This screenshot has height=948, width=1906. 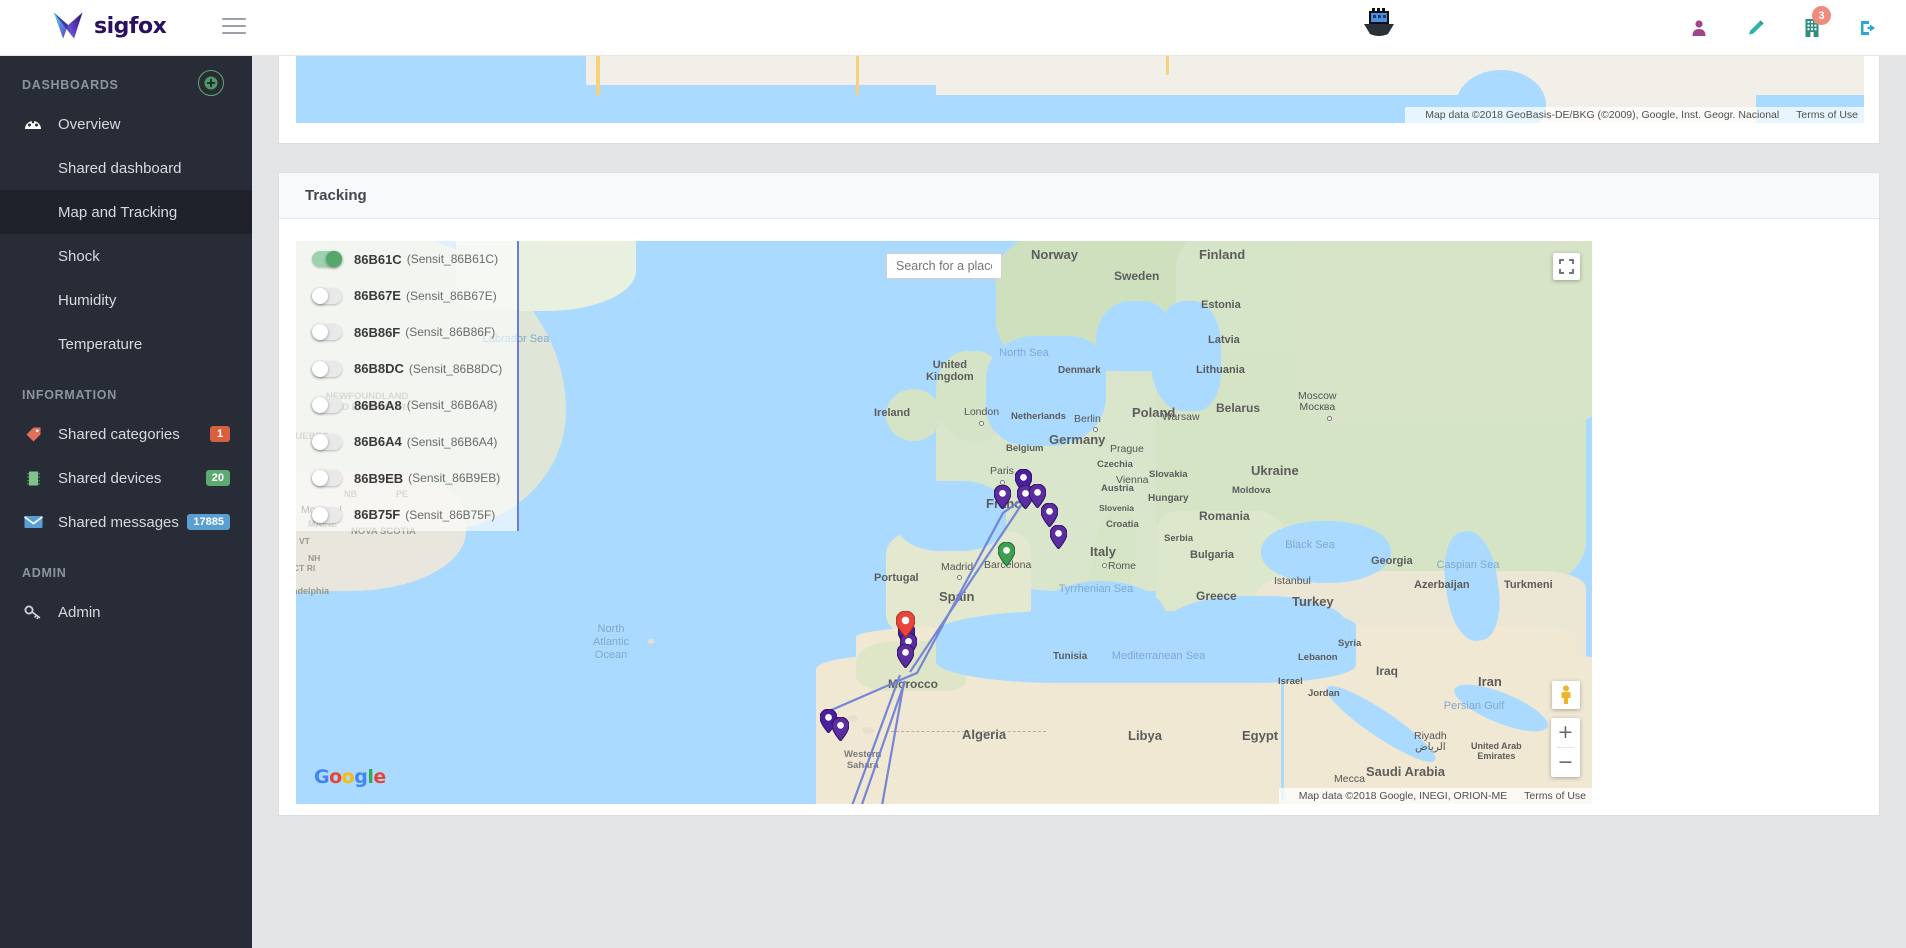 I want to click on status-badge: 20, so click(x=217, y=478).